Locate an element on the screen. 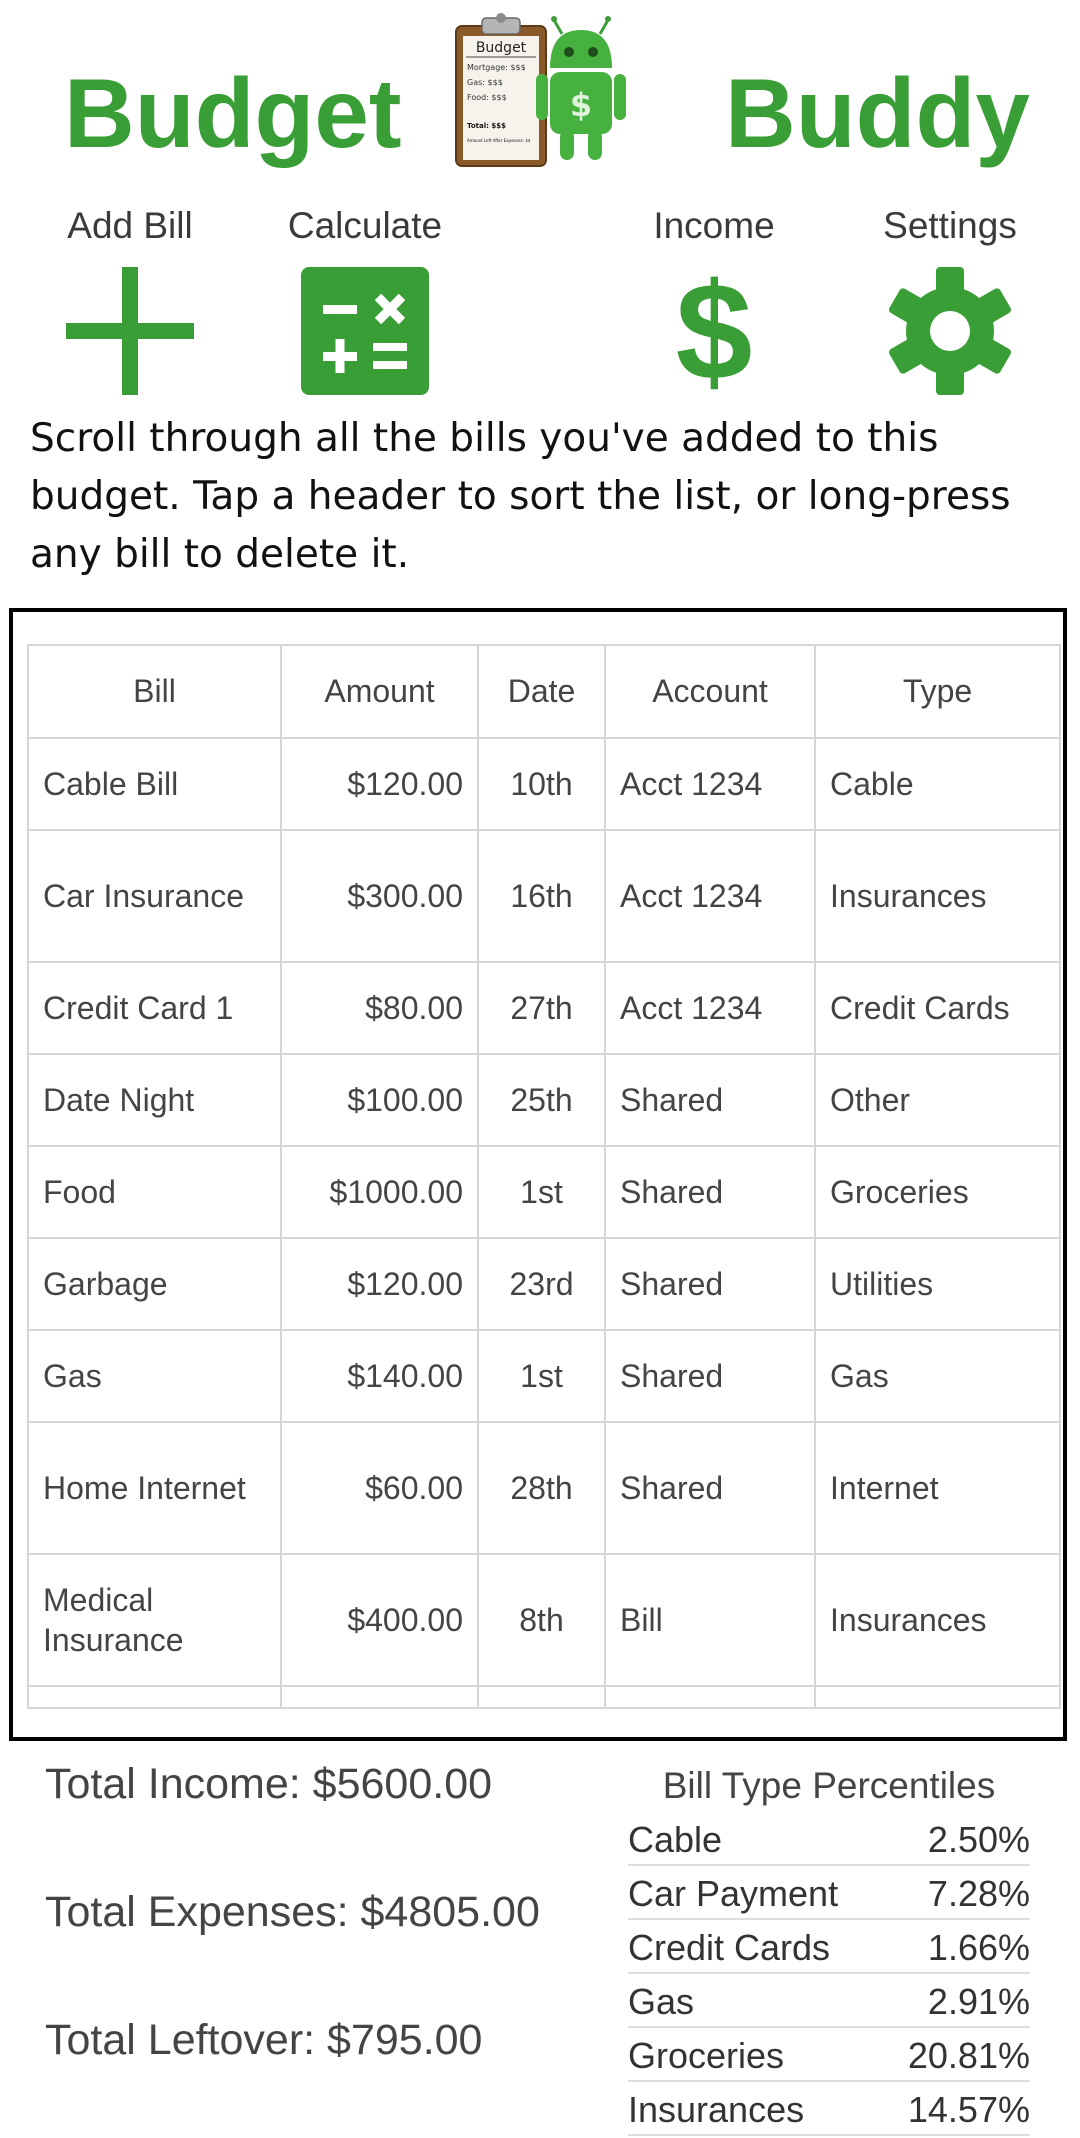 The height and width of the screenshot is (2138, 1080). svg-text: Amount Left After Expenses: $$ is located at coordinates (499, 140).